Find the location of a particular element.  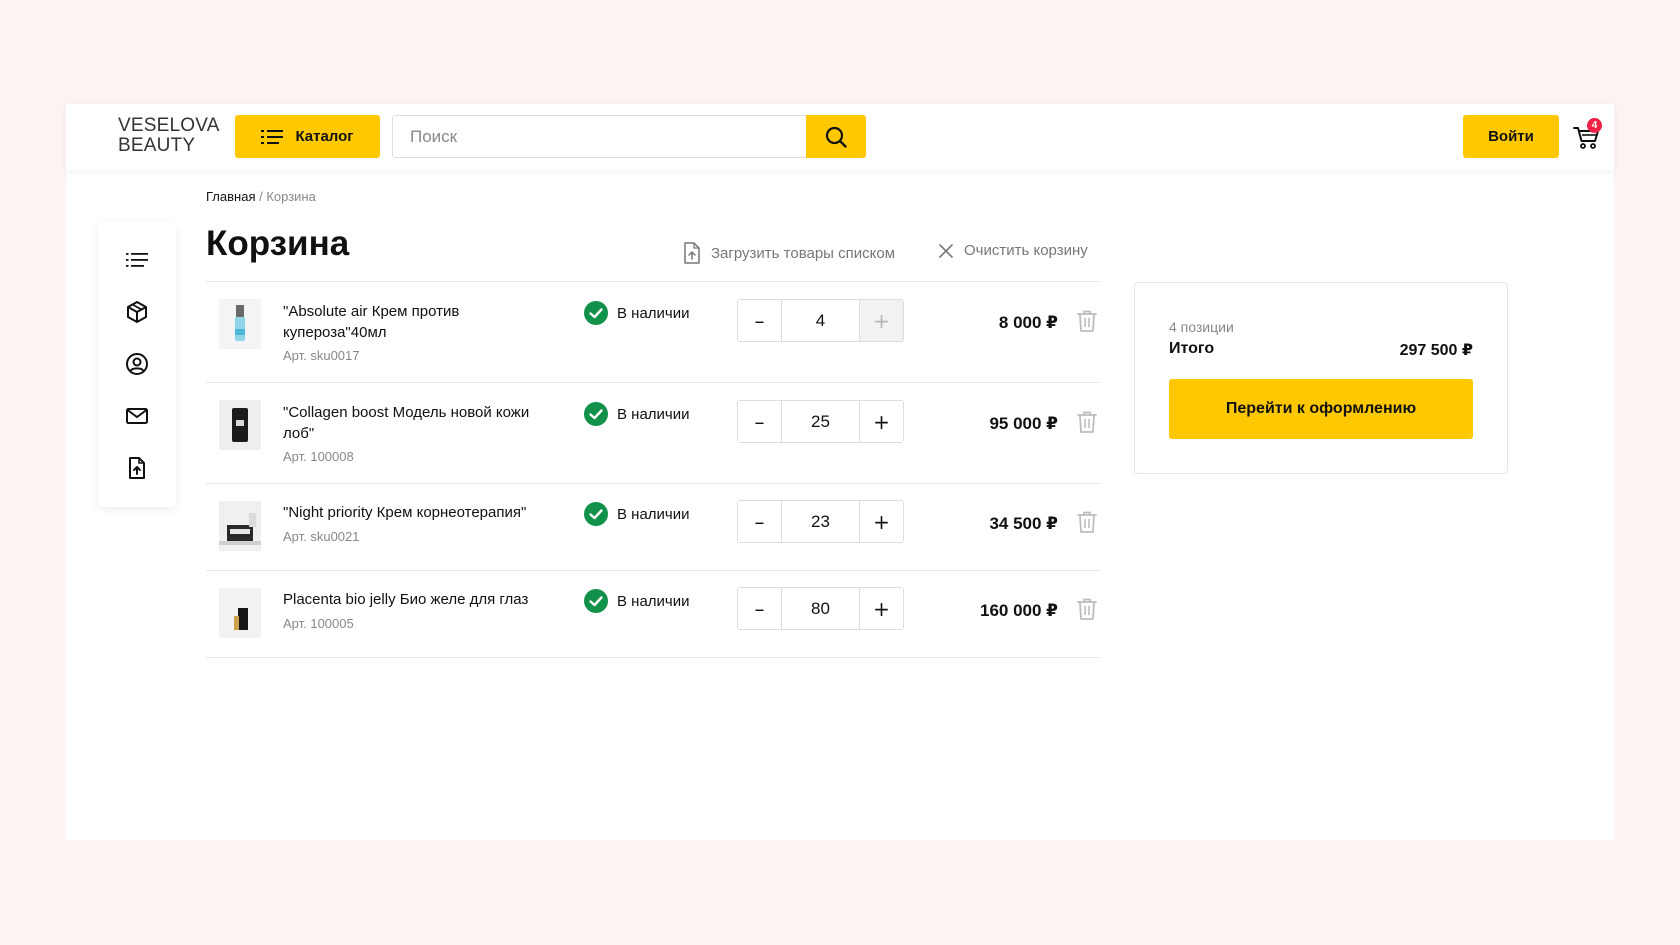

product-price: 34 500 ₽ is located at coordinates (1023, 523).